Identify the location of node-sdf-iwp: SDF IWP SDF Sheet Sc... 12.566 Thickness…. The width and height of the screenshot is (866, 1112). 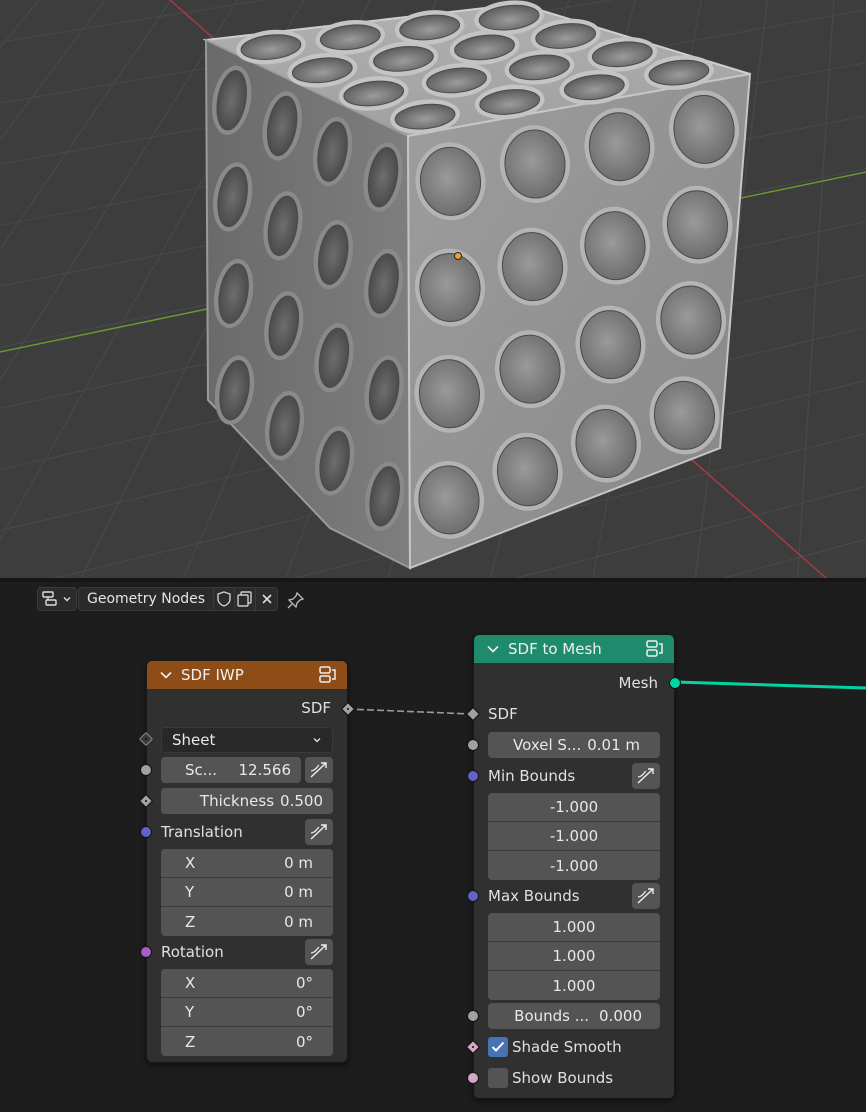
(247, 861).